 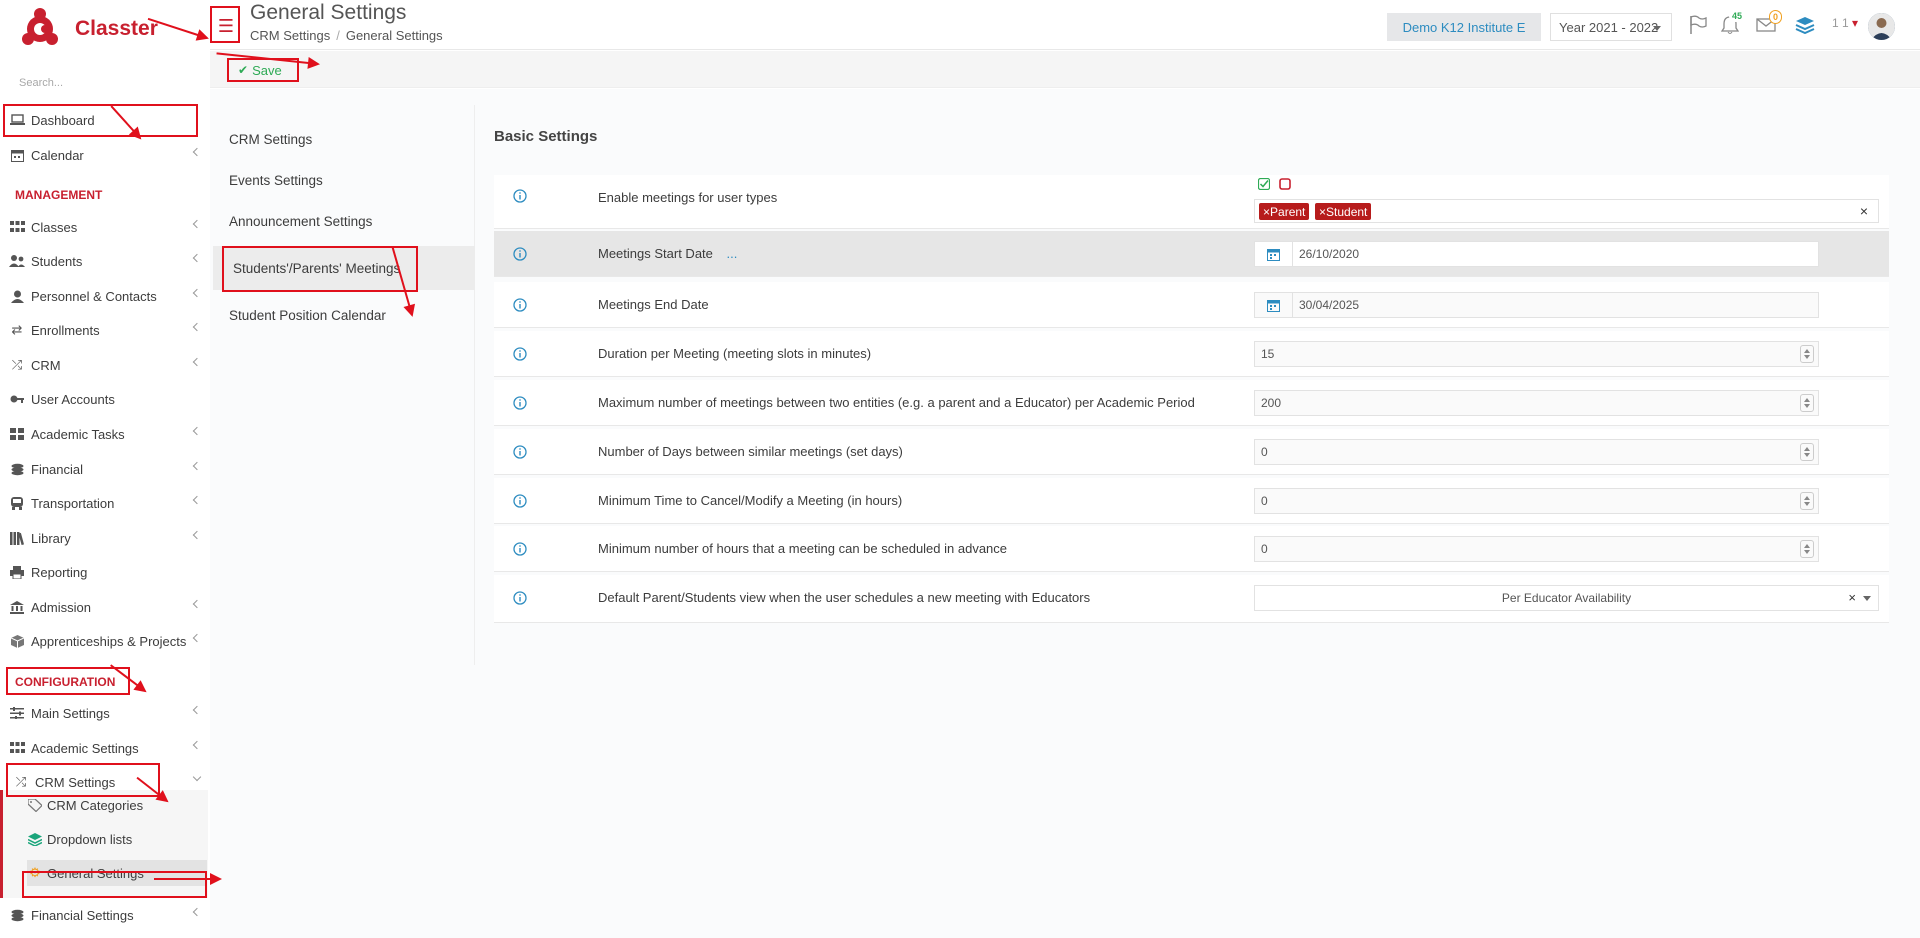 What do you see at coordinates (104, 365) in the screenshot?
I see `sidebar-item-crm: ⤮ CRM` at bounding box center [104, 365].